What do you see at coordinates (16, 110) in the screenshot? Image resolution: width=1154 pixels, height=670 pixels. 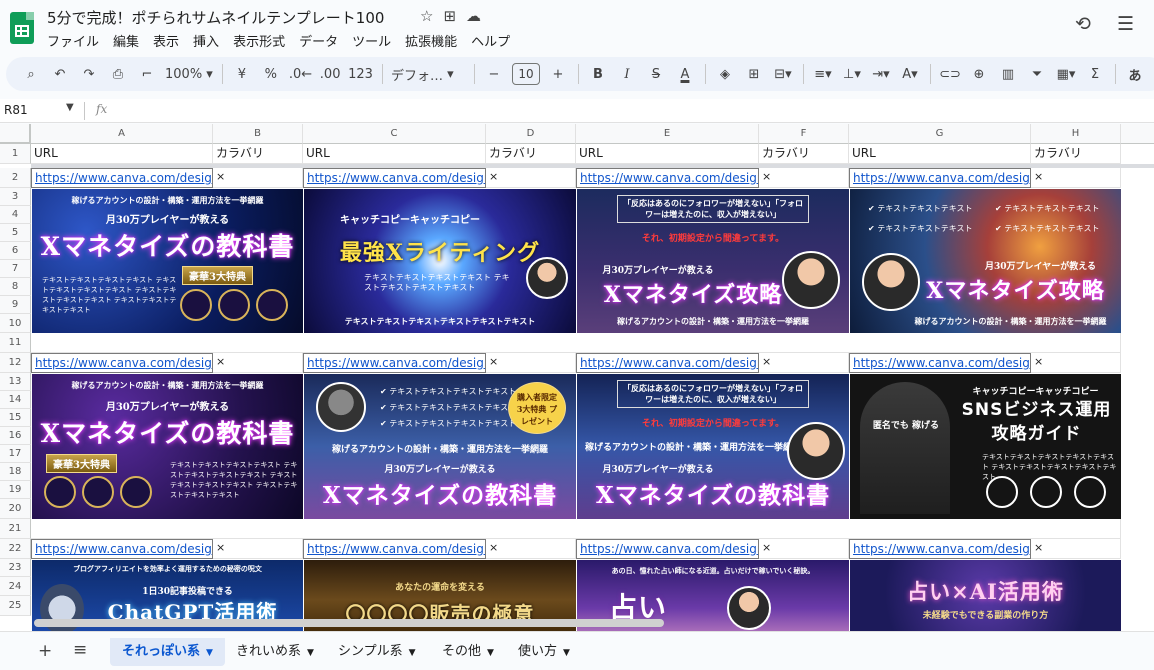 I see `name-box: R81` at bounding box center [16, 110].